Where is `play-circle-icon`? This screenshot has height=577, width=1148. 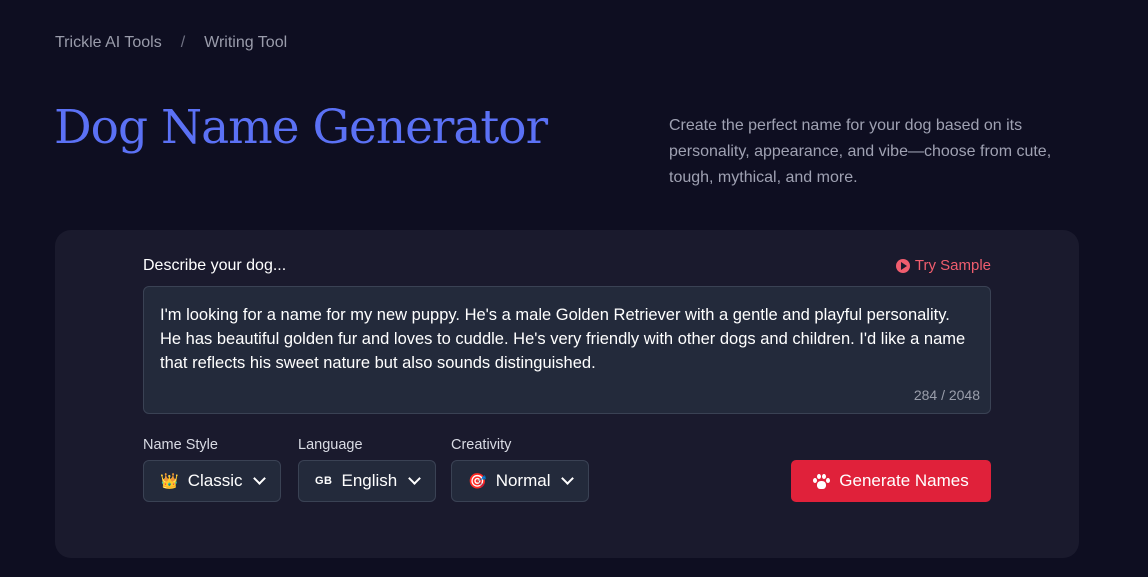
play-circle-icon is located at coordinates (902, 265).